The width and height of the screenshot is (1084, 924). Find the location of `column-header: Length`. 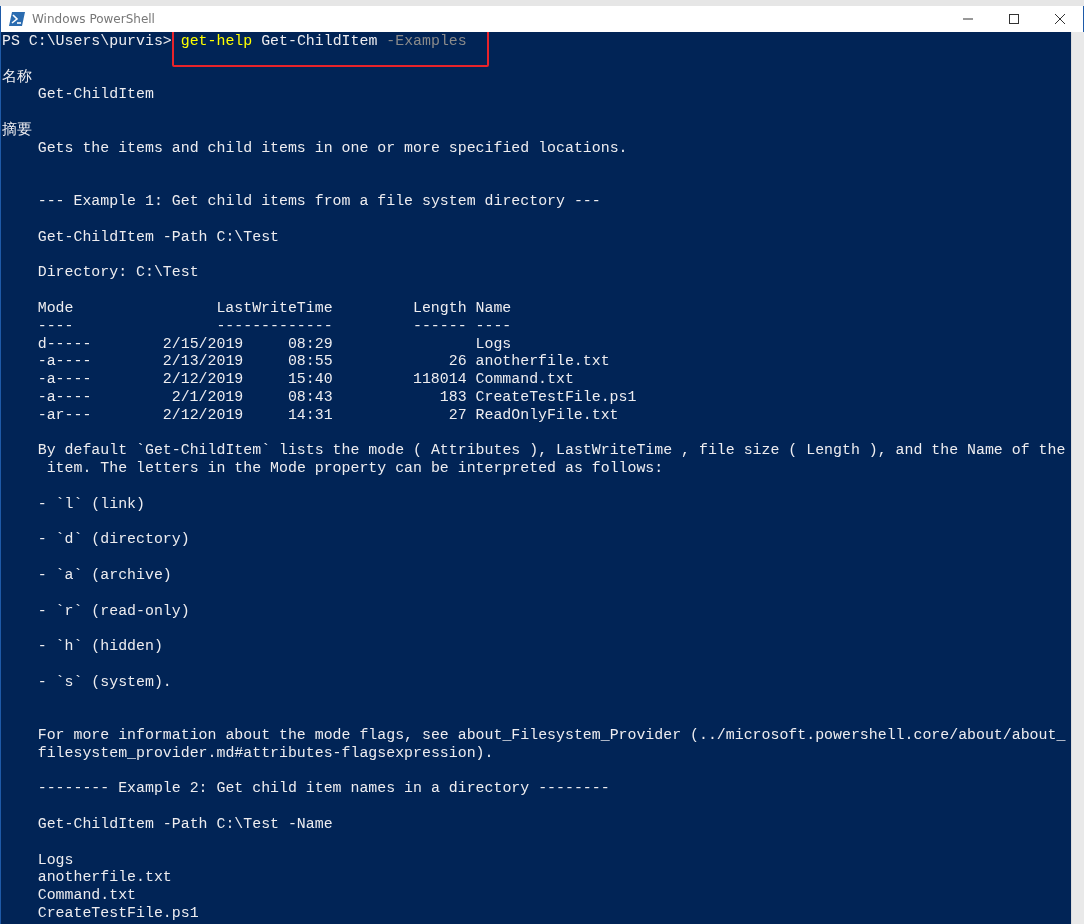

column-header: Length is located at coordinates (439, 308).